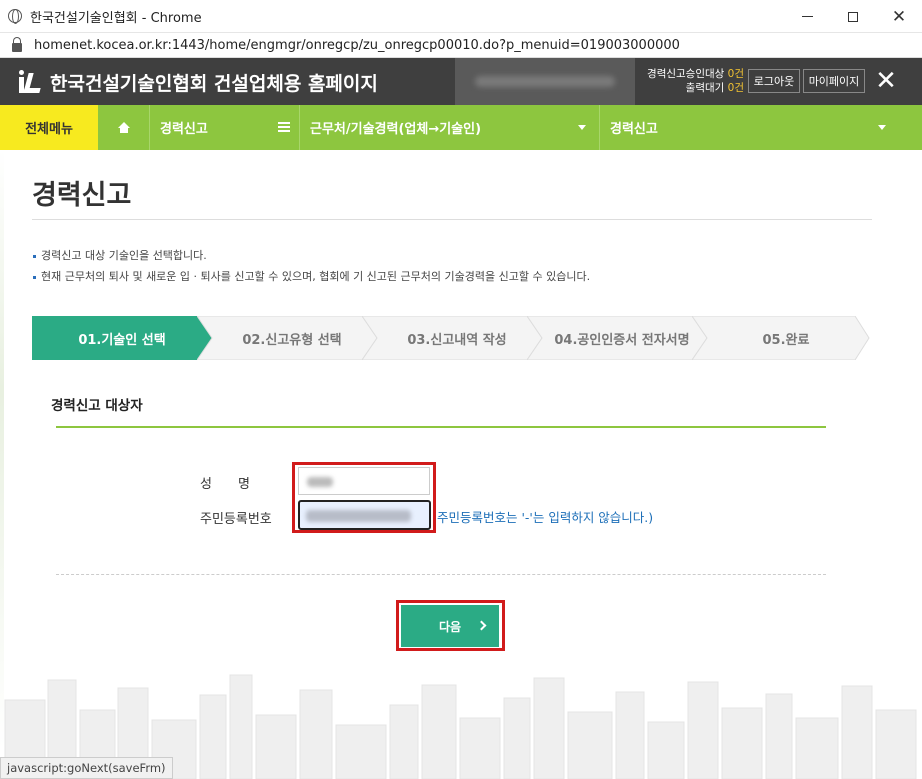 The width and height of the screenshot is (922, 779). I want to click on section-divider, so click(441, 427).